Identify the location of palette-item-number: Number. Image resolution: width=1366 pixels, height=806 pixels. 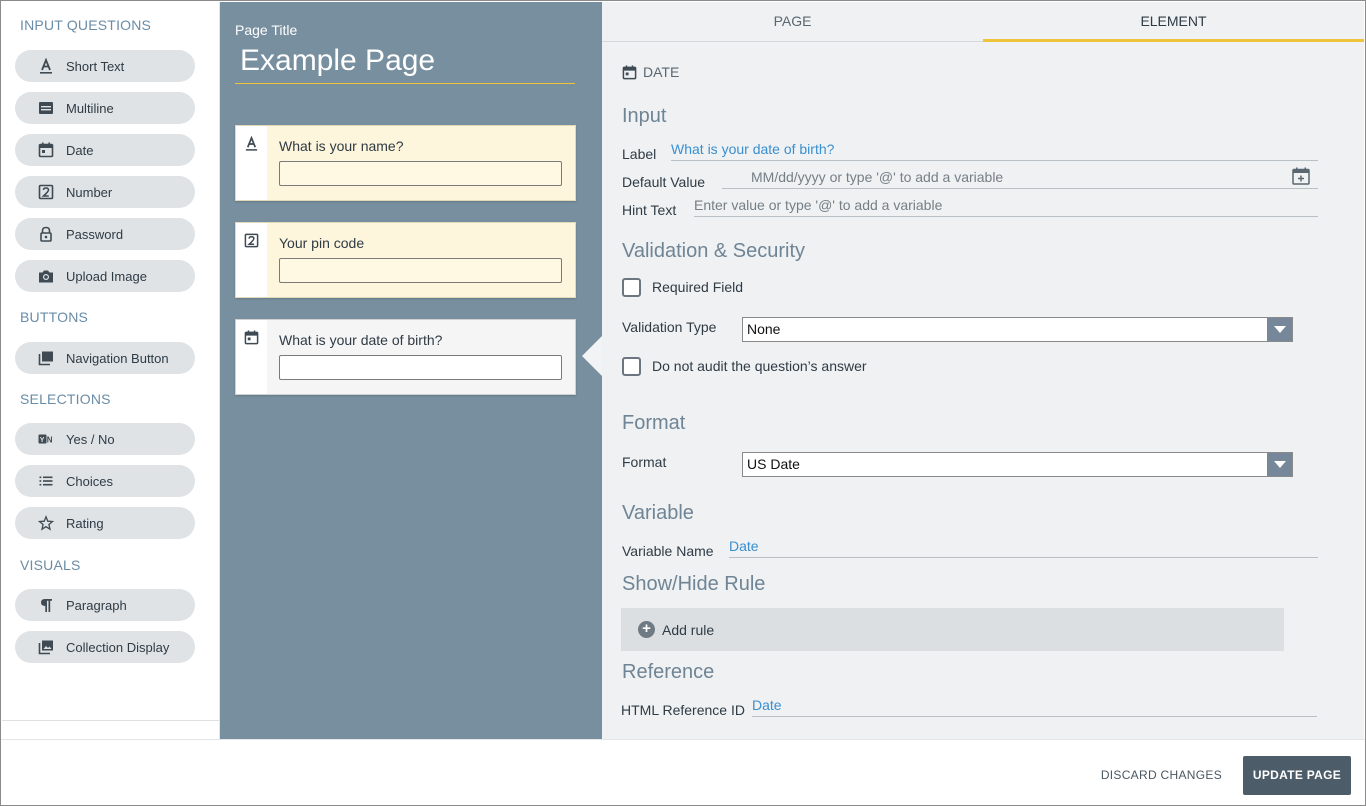
(105, 192).